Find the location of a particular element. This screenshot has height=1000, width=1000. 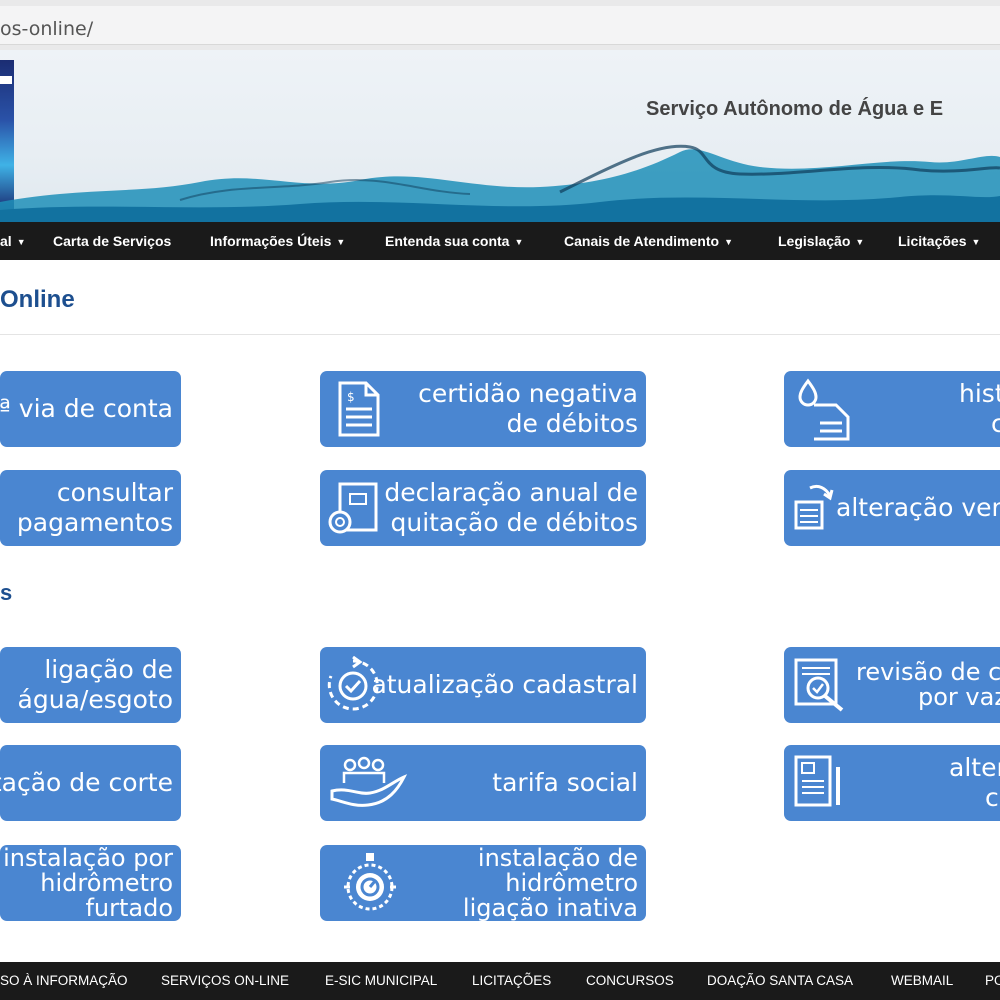

tile-tarifa-social: tarifa social is located at coordinates (483, 783).